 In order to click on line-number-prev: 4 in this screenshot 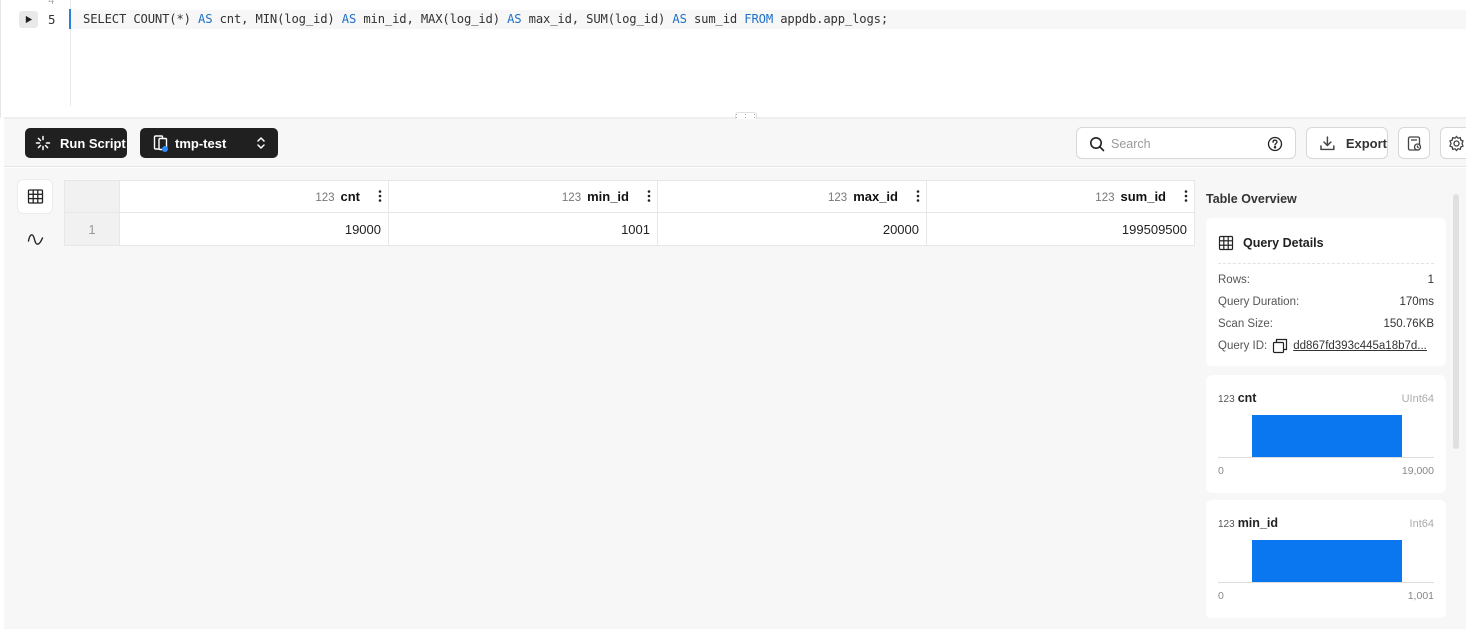, I will do `click(51, 3)`.